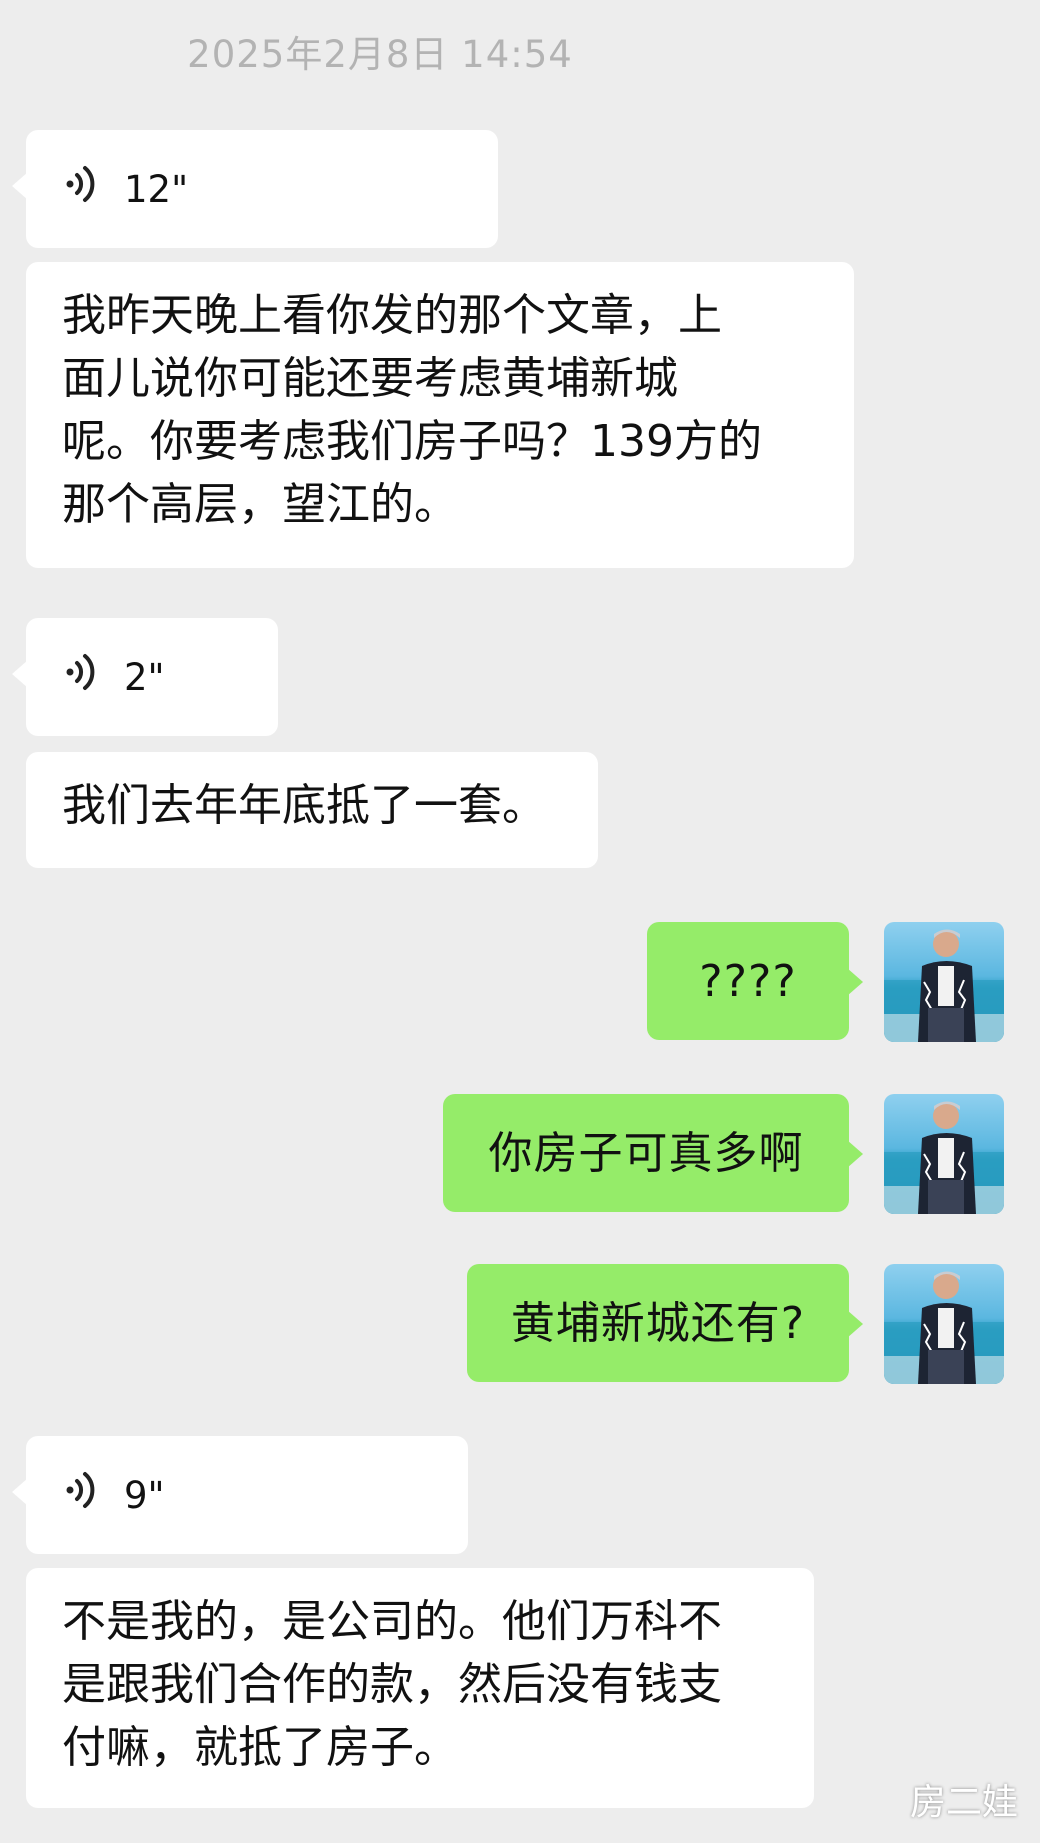  Describe the element at coordinates (646, 1153) in the screenshot. I see `message-text: 你房子可真多啊` at that location.